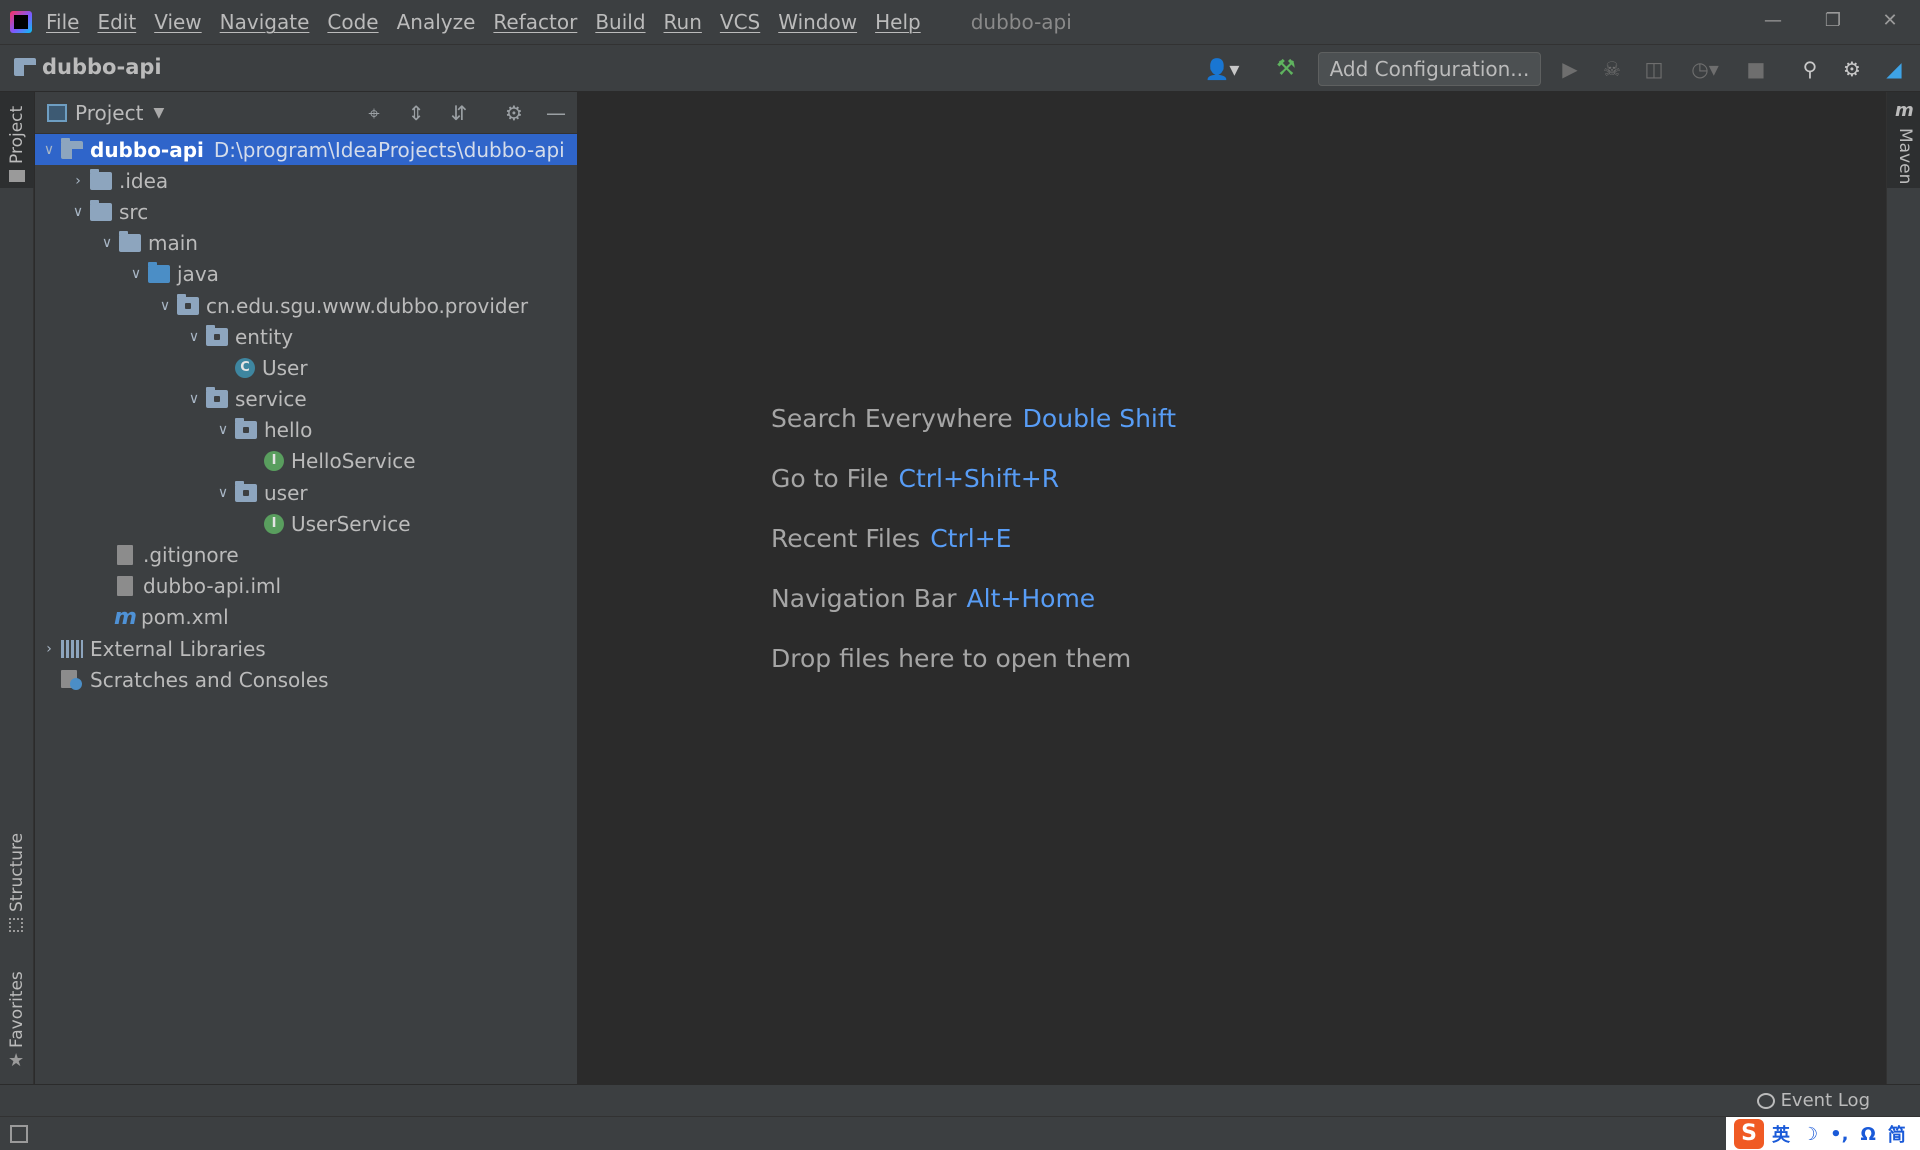 The height and width of the screenshot is (1150, 1920). What do you see at coordinates (306, 243) in the screenshot?
I see `tree-row-main: ∨ main` at bounding box center [306, 243].